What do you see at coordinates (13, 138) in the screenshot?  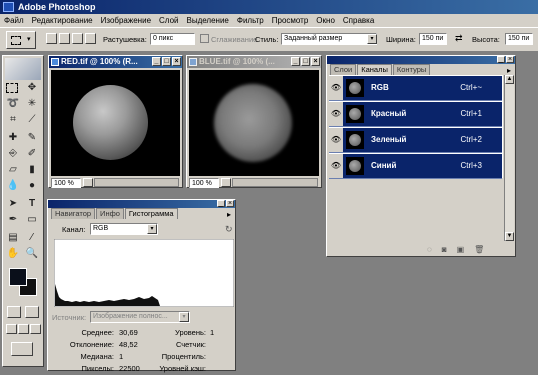 I see `healing-brush-icon: ✚` at bounding box center [13, 138].